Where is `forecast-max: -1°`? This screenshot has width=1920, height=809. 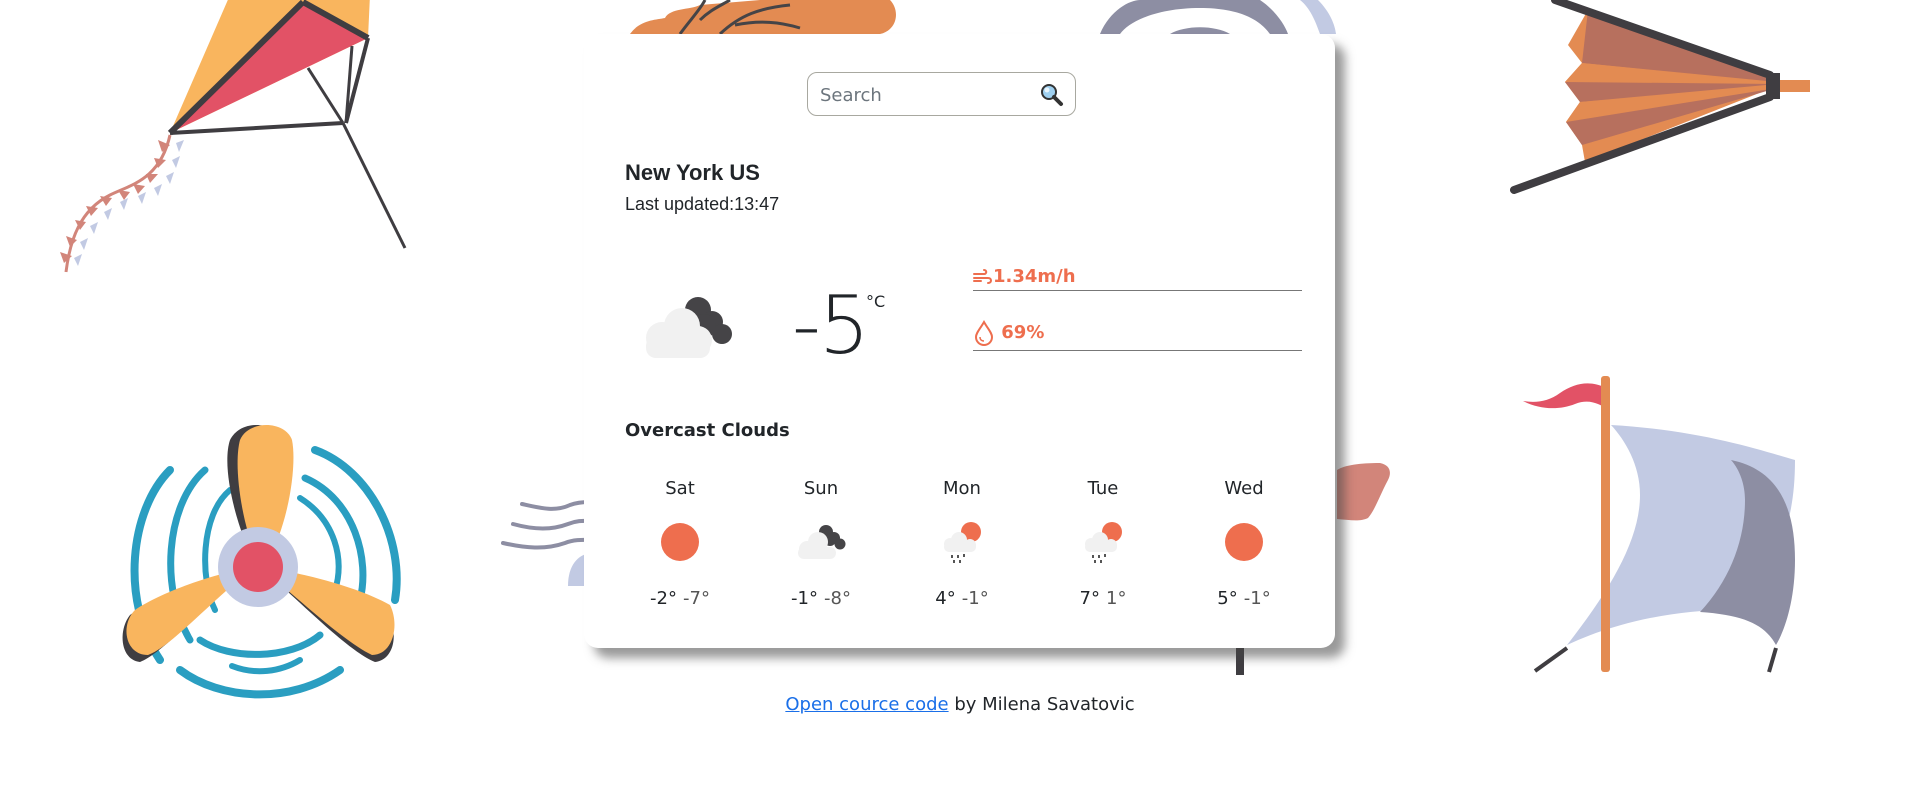 forecast-max: -1° is located at coordinates (804, 598).